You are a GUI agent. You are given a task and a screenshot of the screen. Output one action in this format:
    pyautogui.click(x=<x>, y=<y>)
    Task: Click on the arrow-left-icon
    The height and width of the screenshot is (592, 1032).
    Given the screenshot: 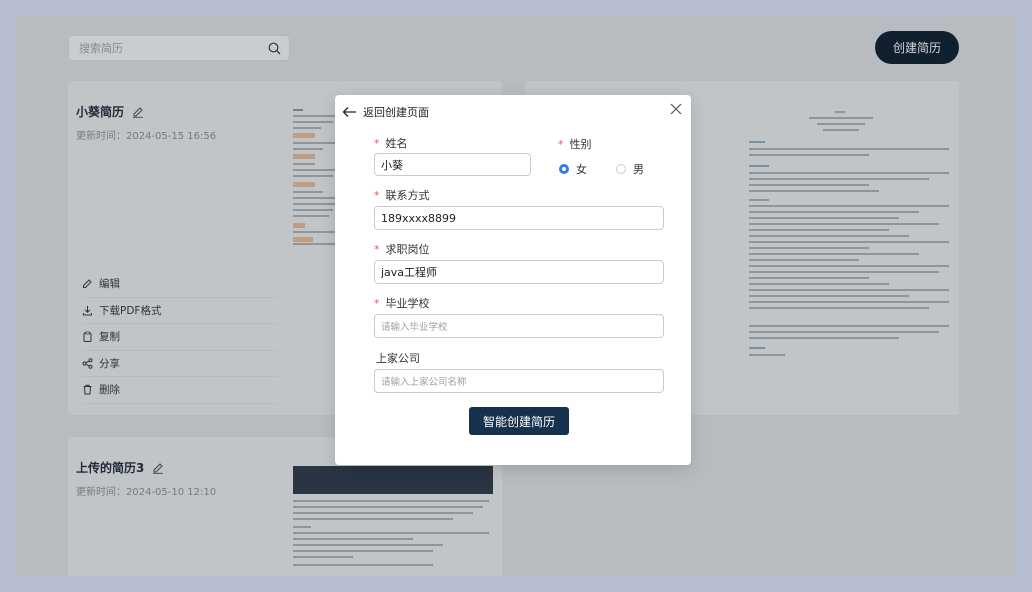 What is the action you would take?
    pyautogui.click(x=349, y=112)
    